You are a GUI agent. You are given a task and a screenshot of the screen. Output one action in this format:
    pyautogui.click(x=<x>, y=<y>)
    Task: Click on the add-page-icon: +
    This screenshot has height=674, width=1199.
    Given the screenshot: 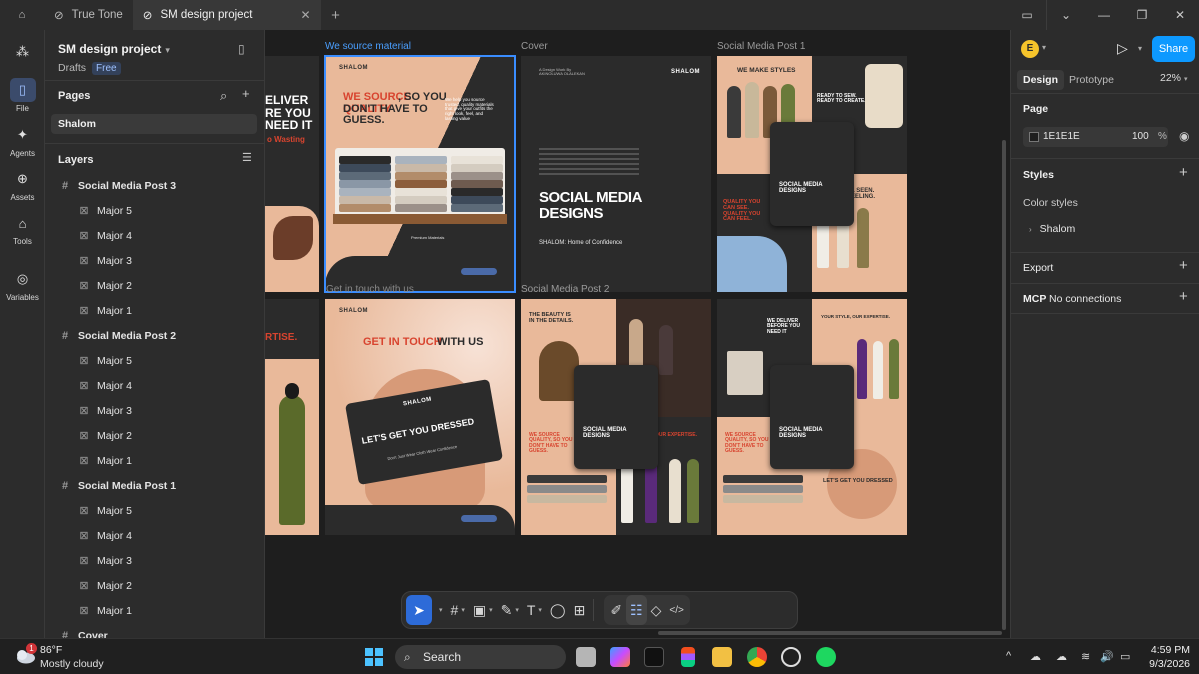 What is the action you would take?
    pyautogui.click(x=246, y=93)
    